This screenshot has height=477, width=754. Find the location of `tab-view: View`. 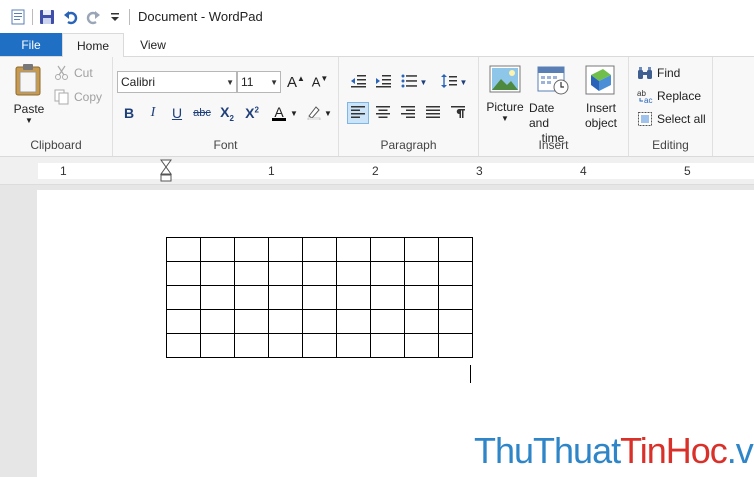

tab-view: View is located at coordinates (153, 44).